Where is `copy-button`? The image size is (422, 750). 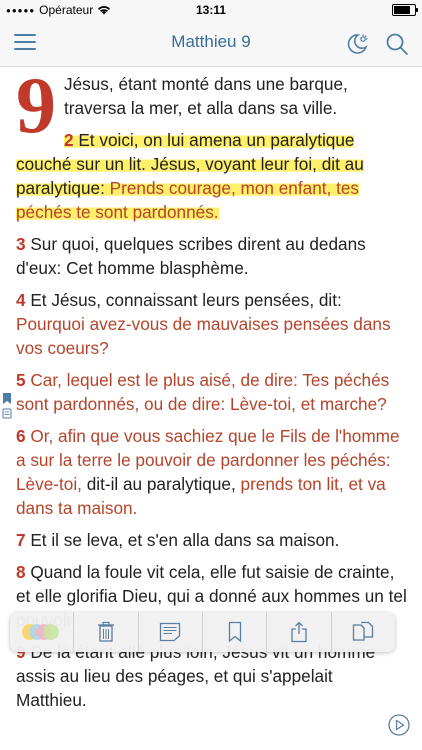
copy-button is located at coordinates (363, 632).